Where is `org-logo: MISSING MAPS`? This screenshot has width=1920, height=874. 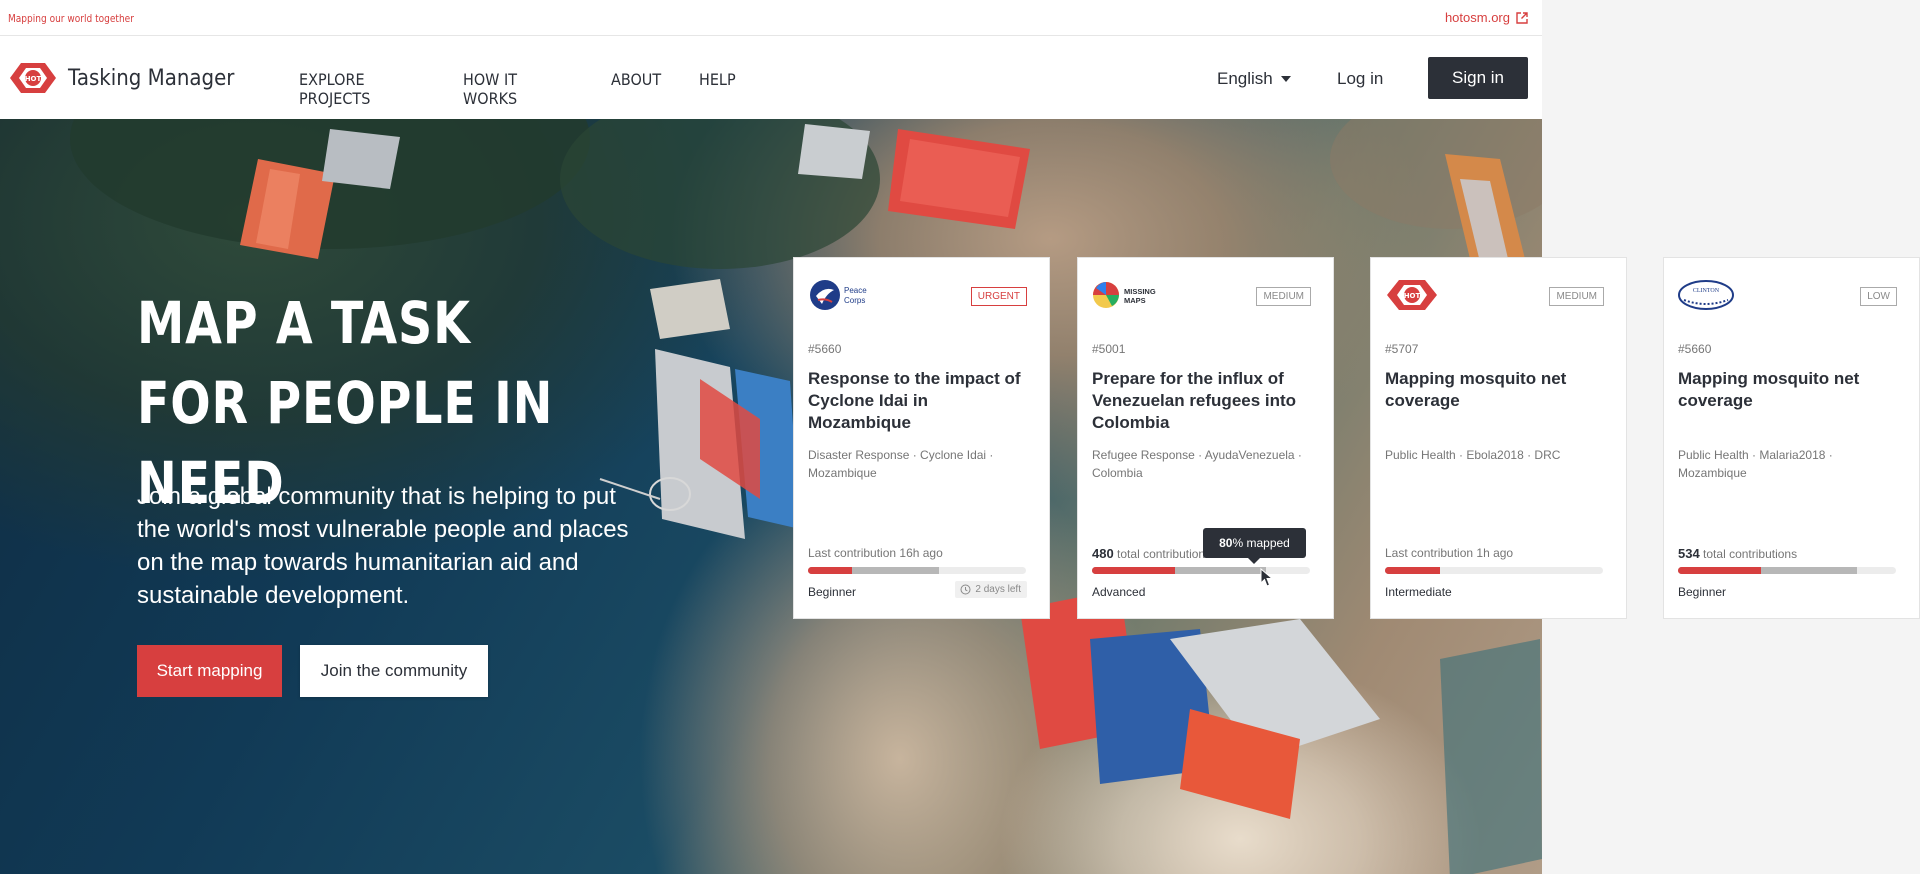
org-logo: MISSING MAPS is located at coordinates (1129, 295).